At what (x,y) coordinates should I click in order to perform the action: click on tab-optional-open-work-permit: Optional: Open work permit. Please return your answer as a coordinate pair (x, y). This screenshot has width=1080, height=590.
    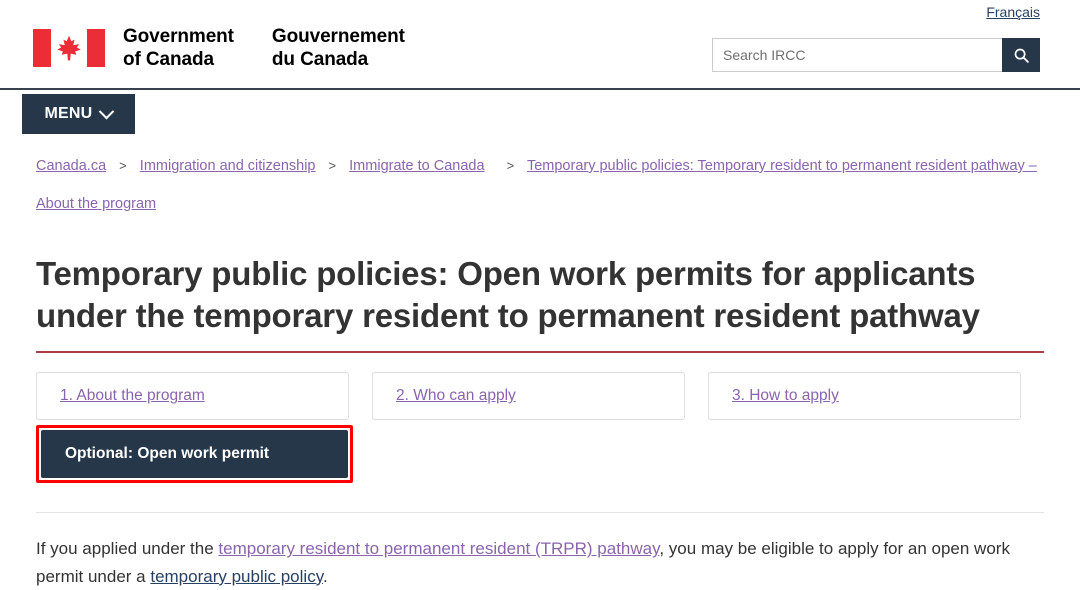
    Looking at the image, I should click on (194, 454).